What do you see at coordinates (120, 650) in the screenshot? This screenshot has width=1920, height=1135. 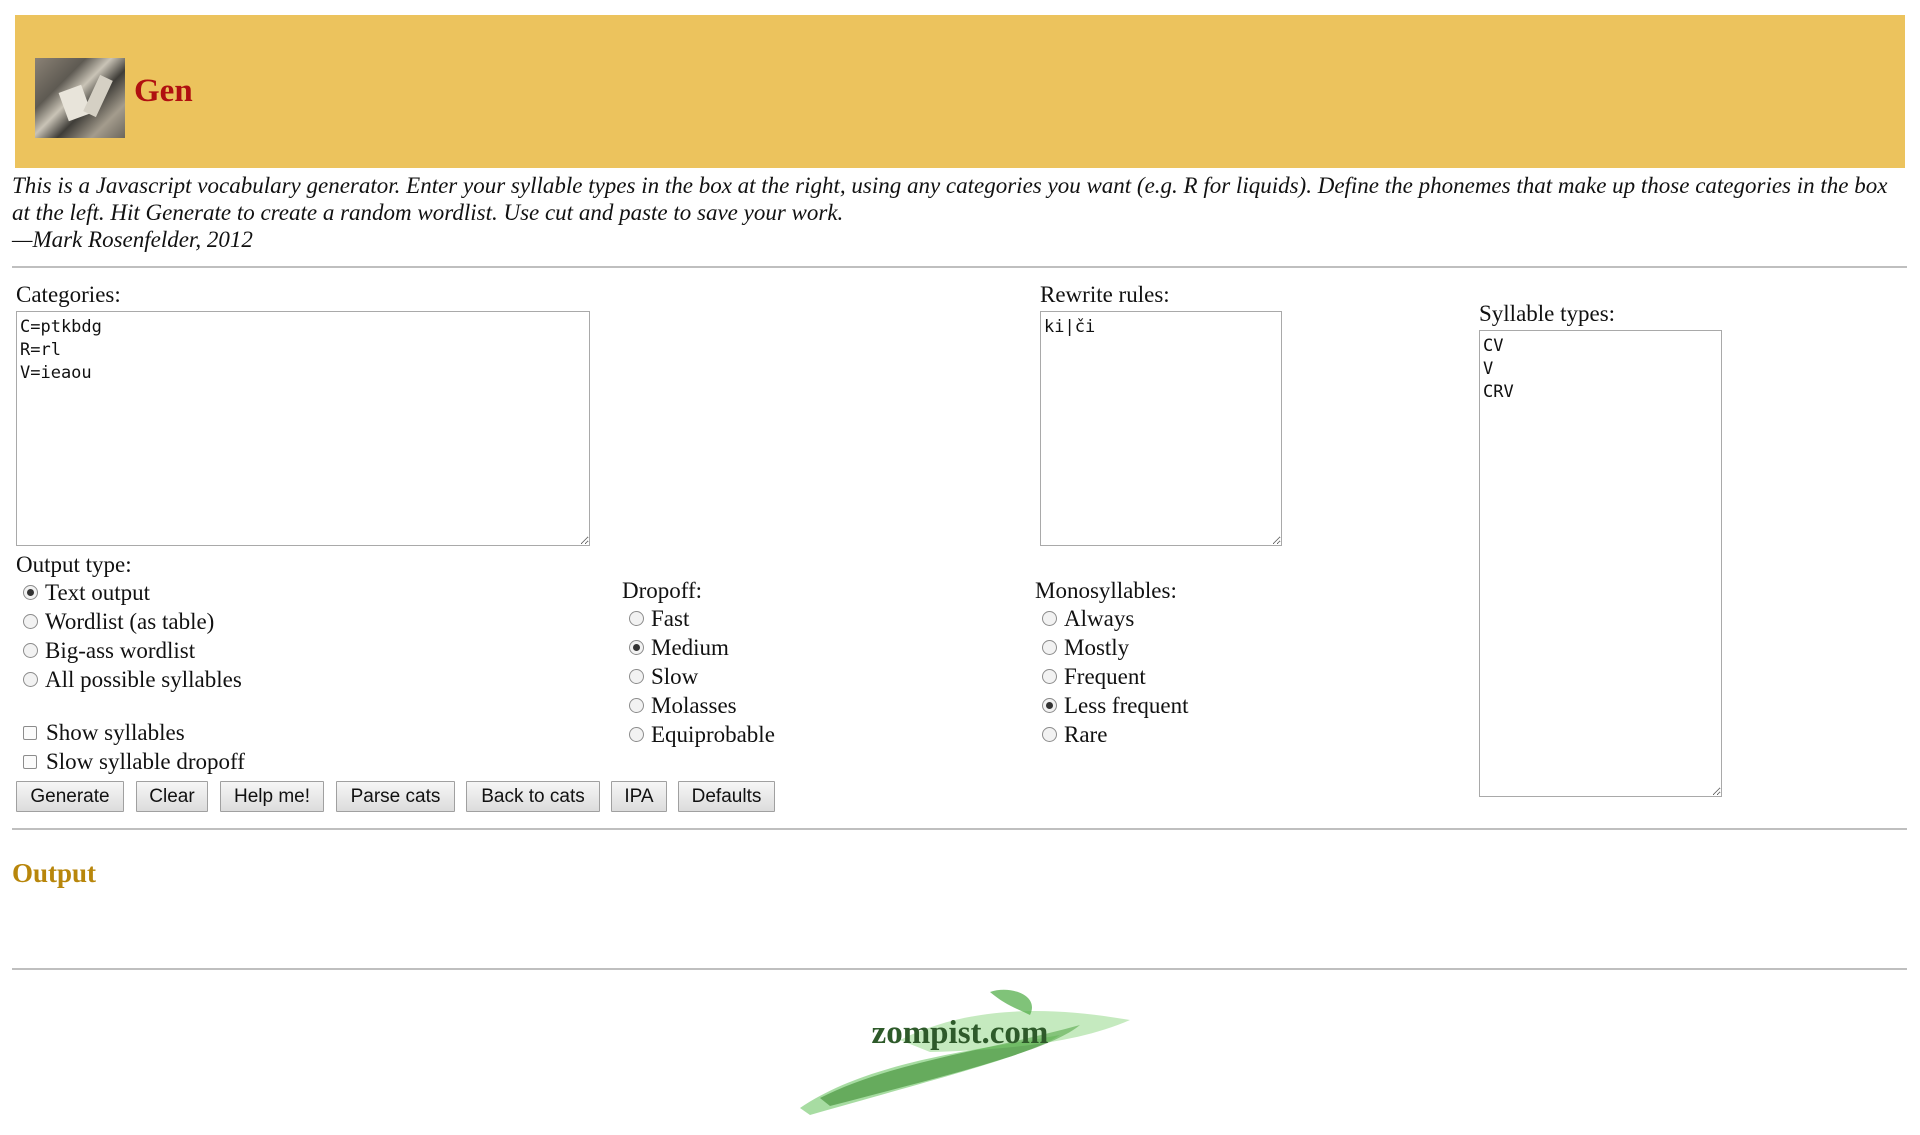 I see `option-label: Big-ass wordlist` at bounding box center [120, 650].